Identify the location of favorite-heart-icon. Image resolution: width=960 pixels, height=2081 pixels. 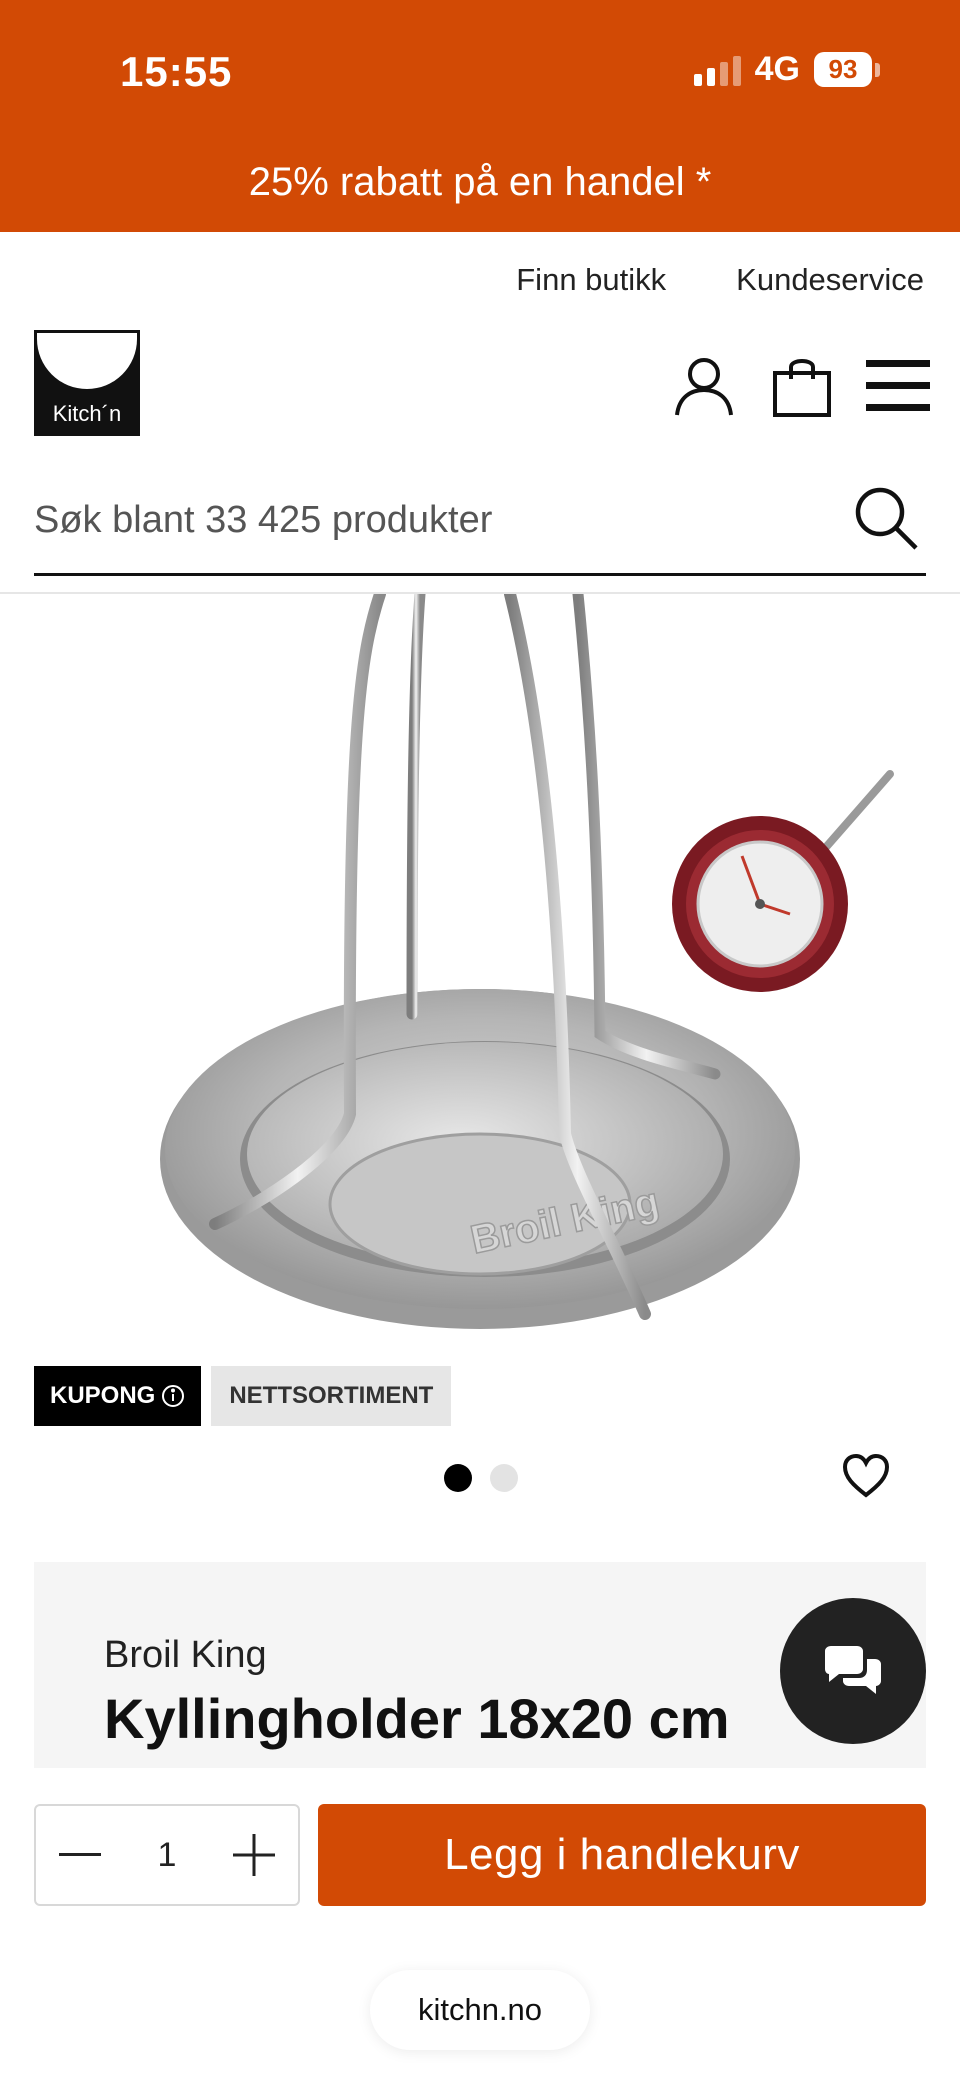
(866, 1476).